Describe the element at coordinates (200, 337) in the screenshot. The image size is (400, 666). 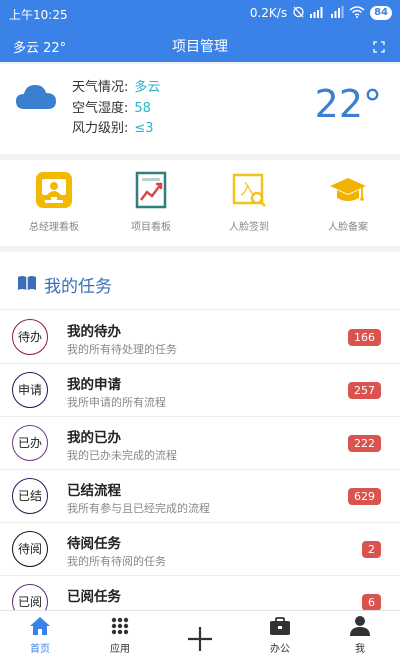
I see `task-row-todo: 待办 我的待办 我的所有待处理的任务 166` at that location.